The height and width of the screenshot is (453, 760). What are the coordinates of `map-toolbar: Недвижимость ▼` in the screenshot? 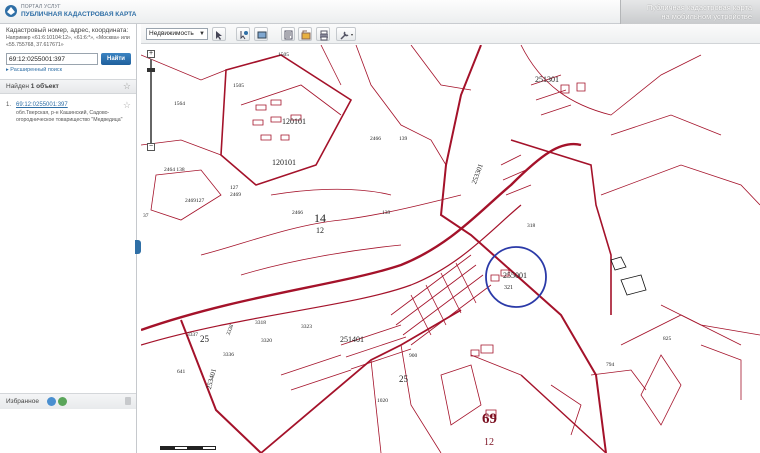 It's located at (450, 34).